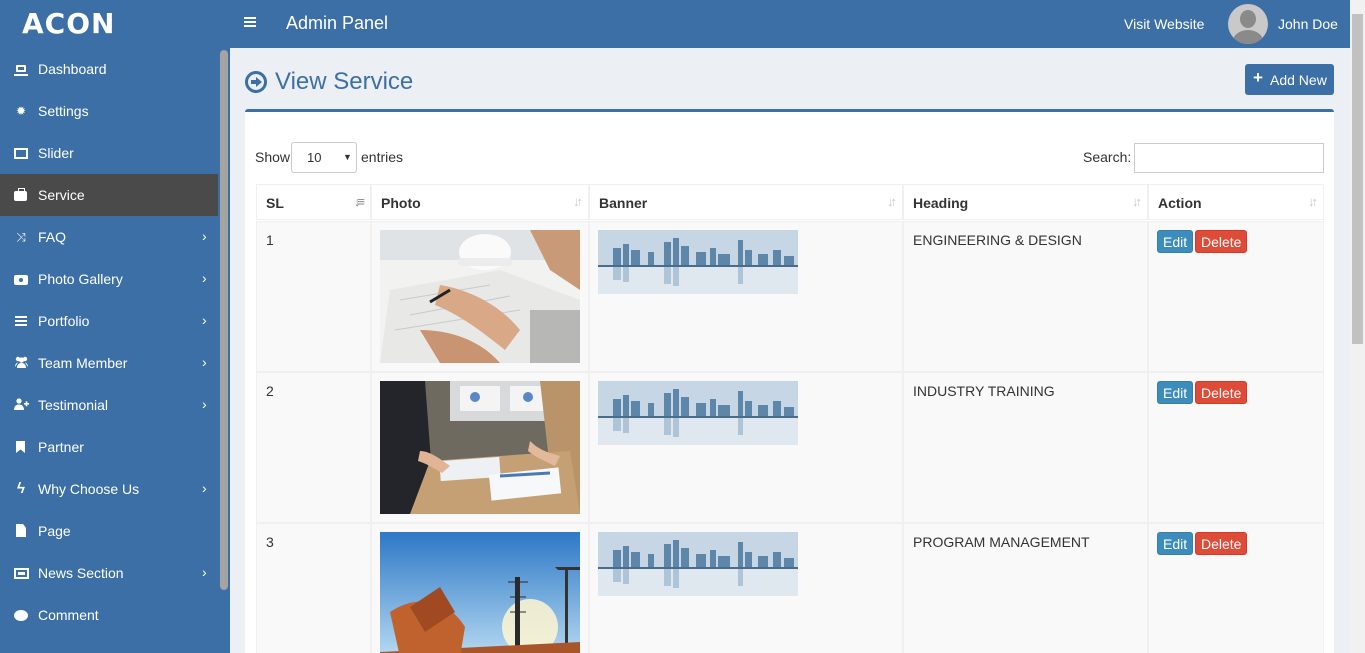 This screenshot has width=1365, height=653. Describe the element at coordinates (1236, 202) in the screenshot. I see `column-header-action: Action ↓↑` at that location.